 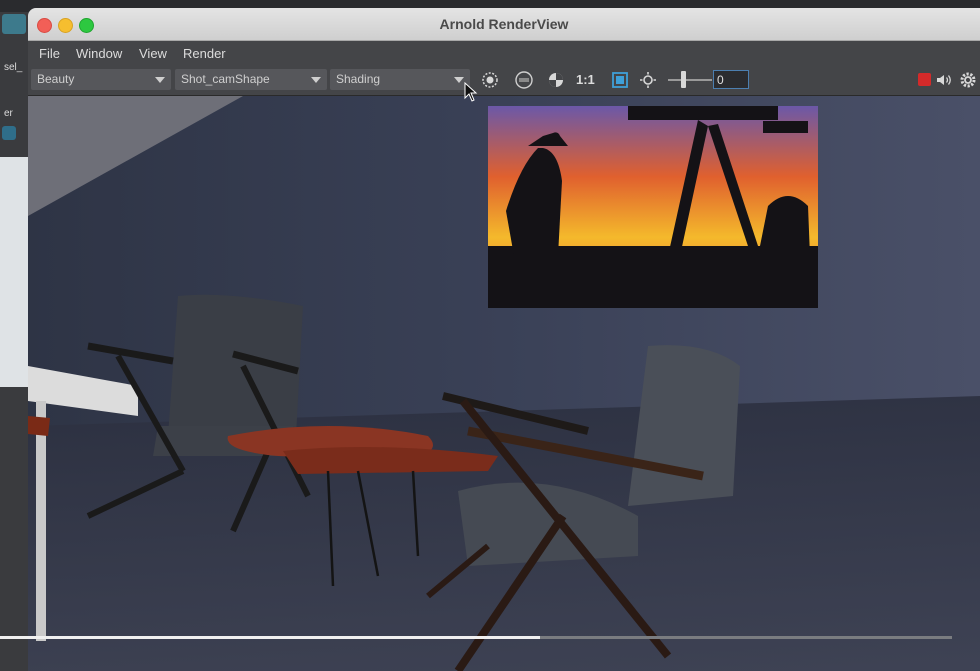 What do you see at coordinates (14, 24) in the screenshot?
I see `maya-tool-icon` at bounding box center [14, 24].